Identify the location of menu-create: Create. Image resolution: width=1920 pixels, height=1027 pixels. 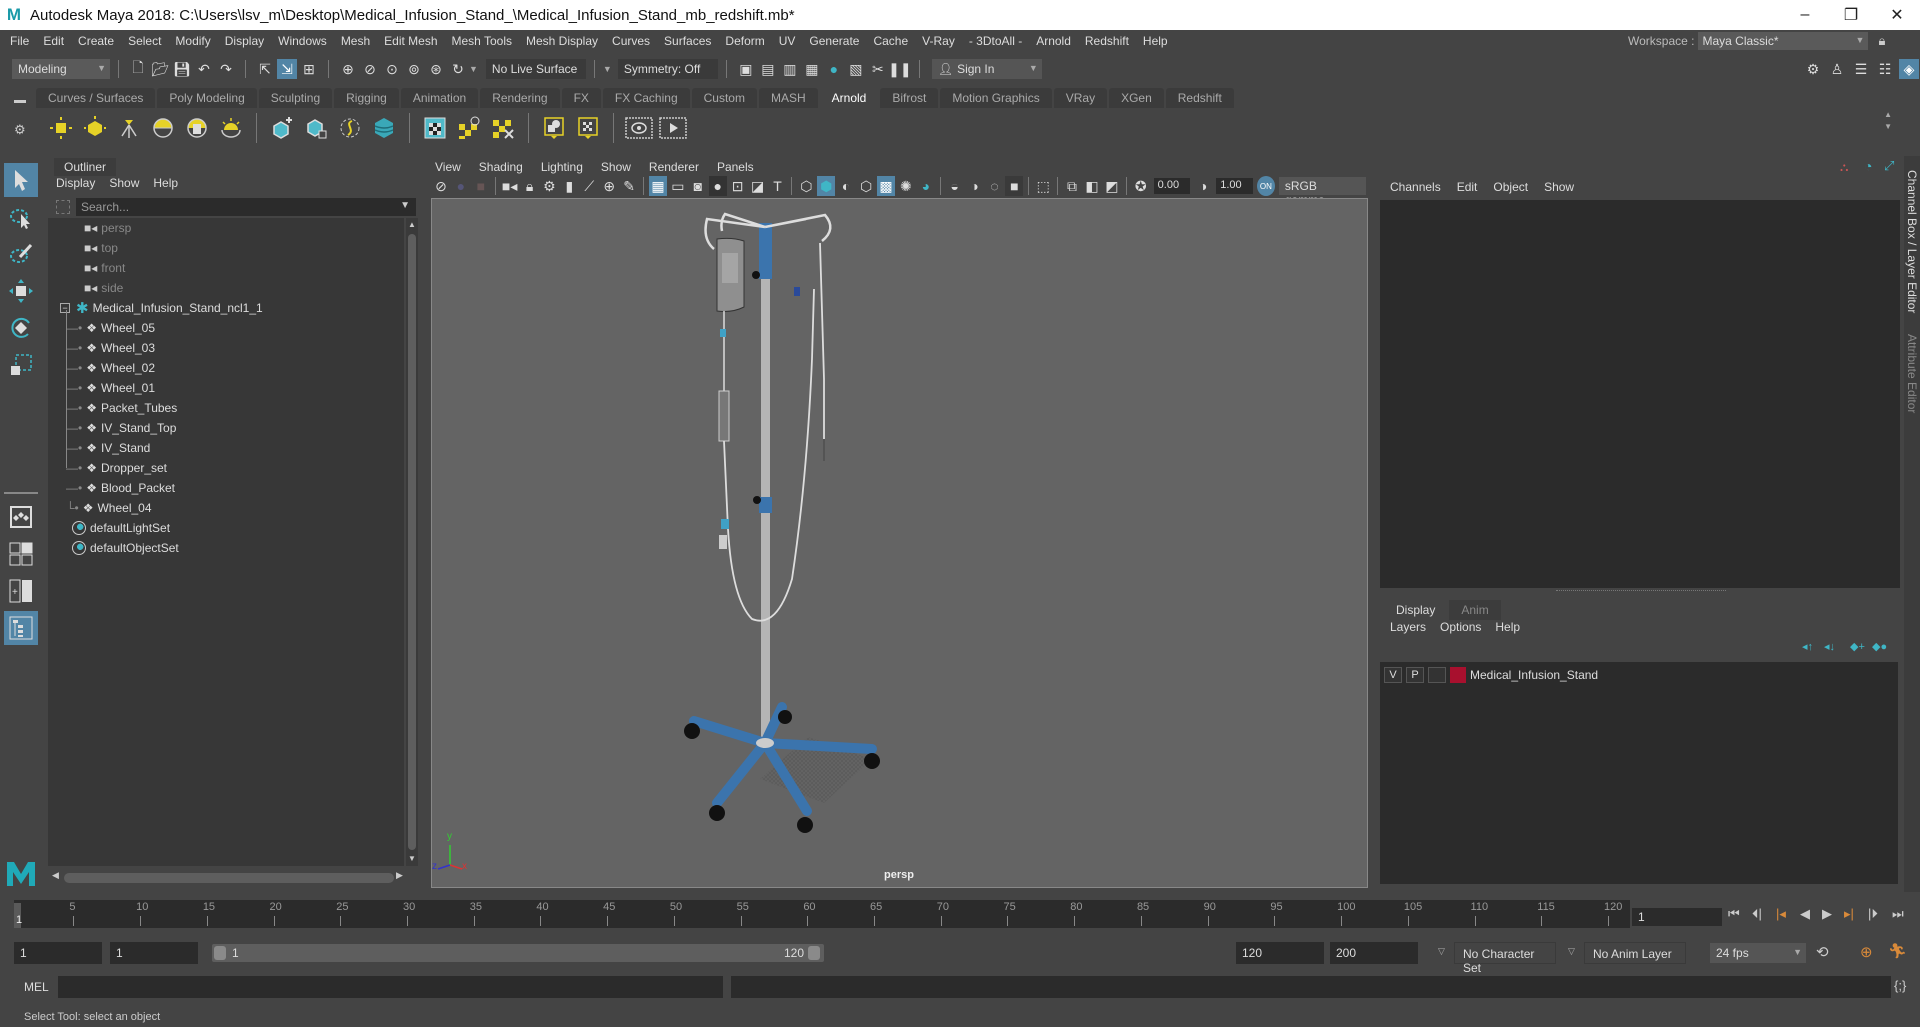
(96, 41).